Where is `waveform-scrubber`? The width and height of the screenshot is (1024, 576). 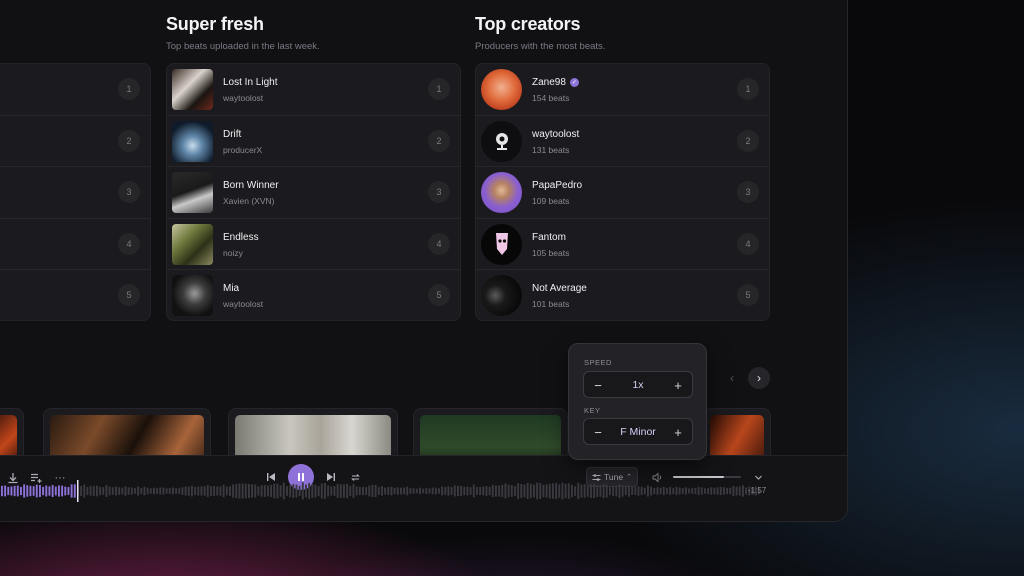
waveform-scrubber is located at coordinates (381, 491).